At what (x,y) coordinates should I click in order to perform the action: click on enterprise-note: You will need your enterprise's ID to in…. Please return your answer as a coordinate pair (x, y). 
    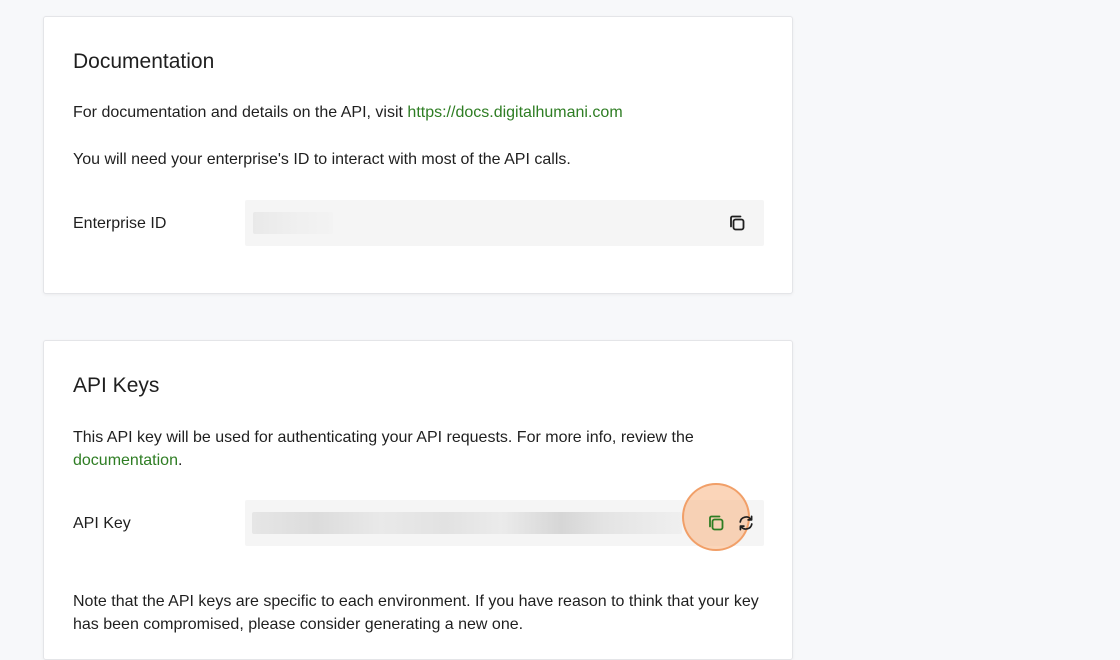
    Looking at the image, I should click on (322, 159).